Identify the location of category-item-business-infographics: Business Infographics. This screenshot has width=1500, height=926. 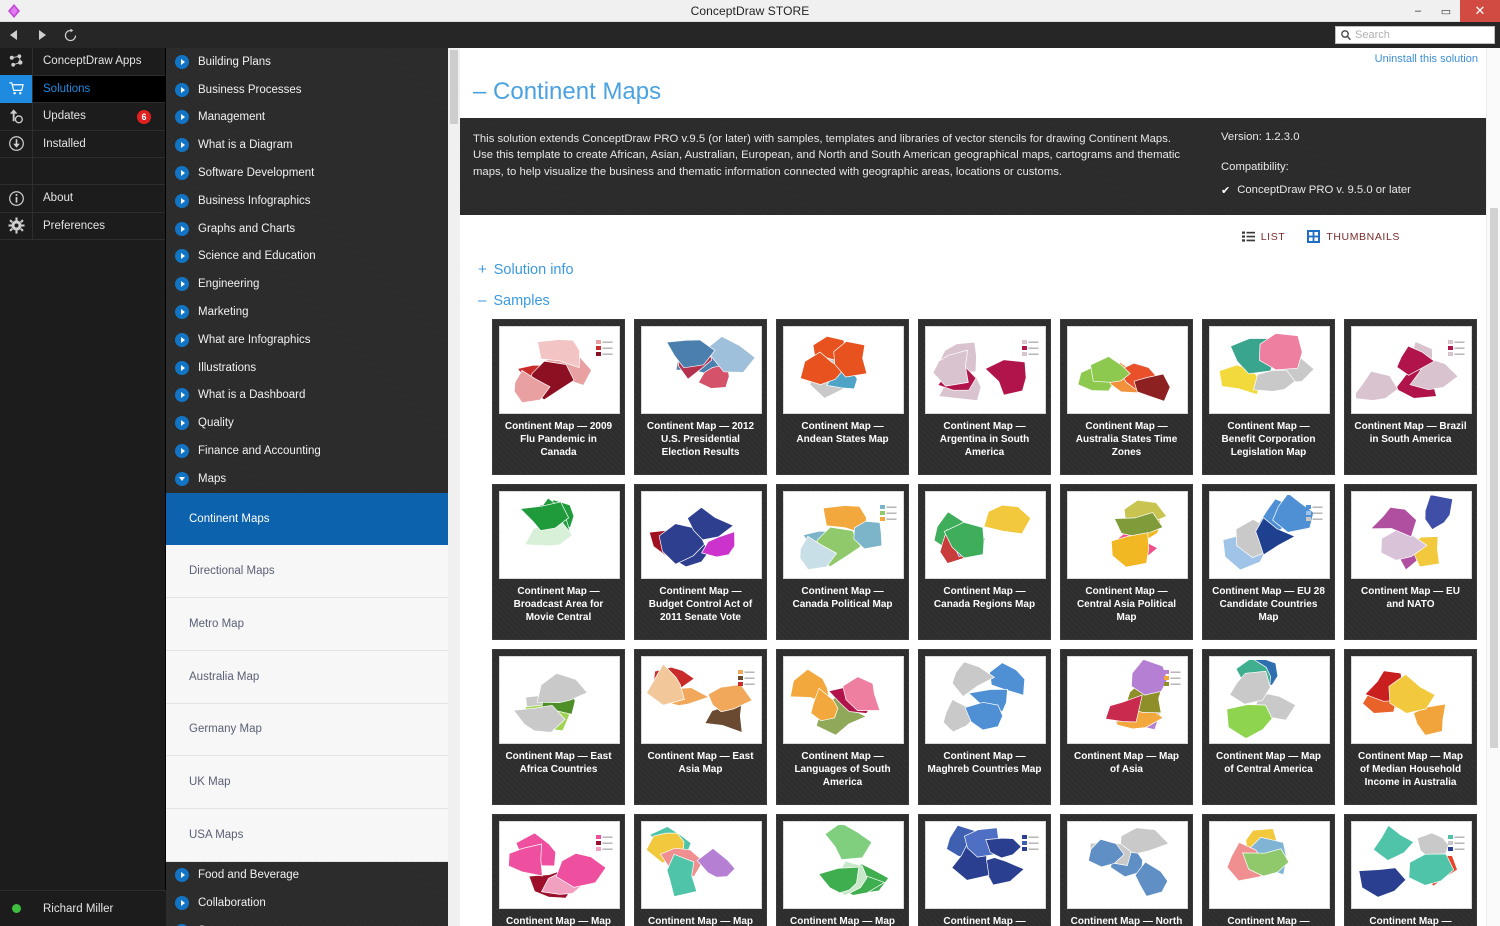
(313, 201).